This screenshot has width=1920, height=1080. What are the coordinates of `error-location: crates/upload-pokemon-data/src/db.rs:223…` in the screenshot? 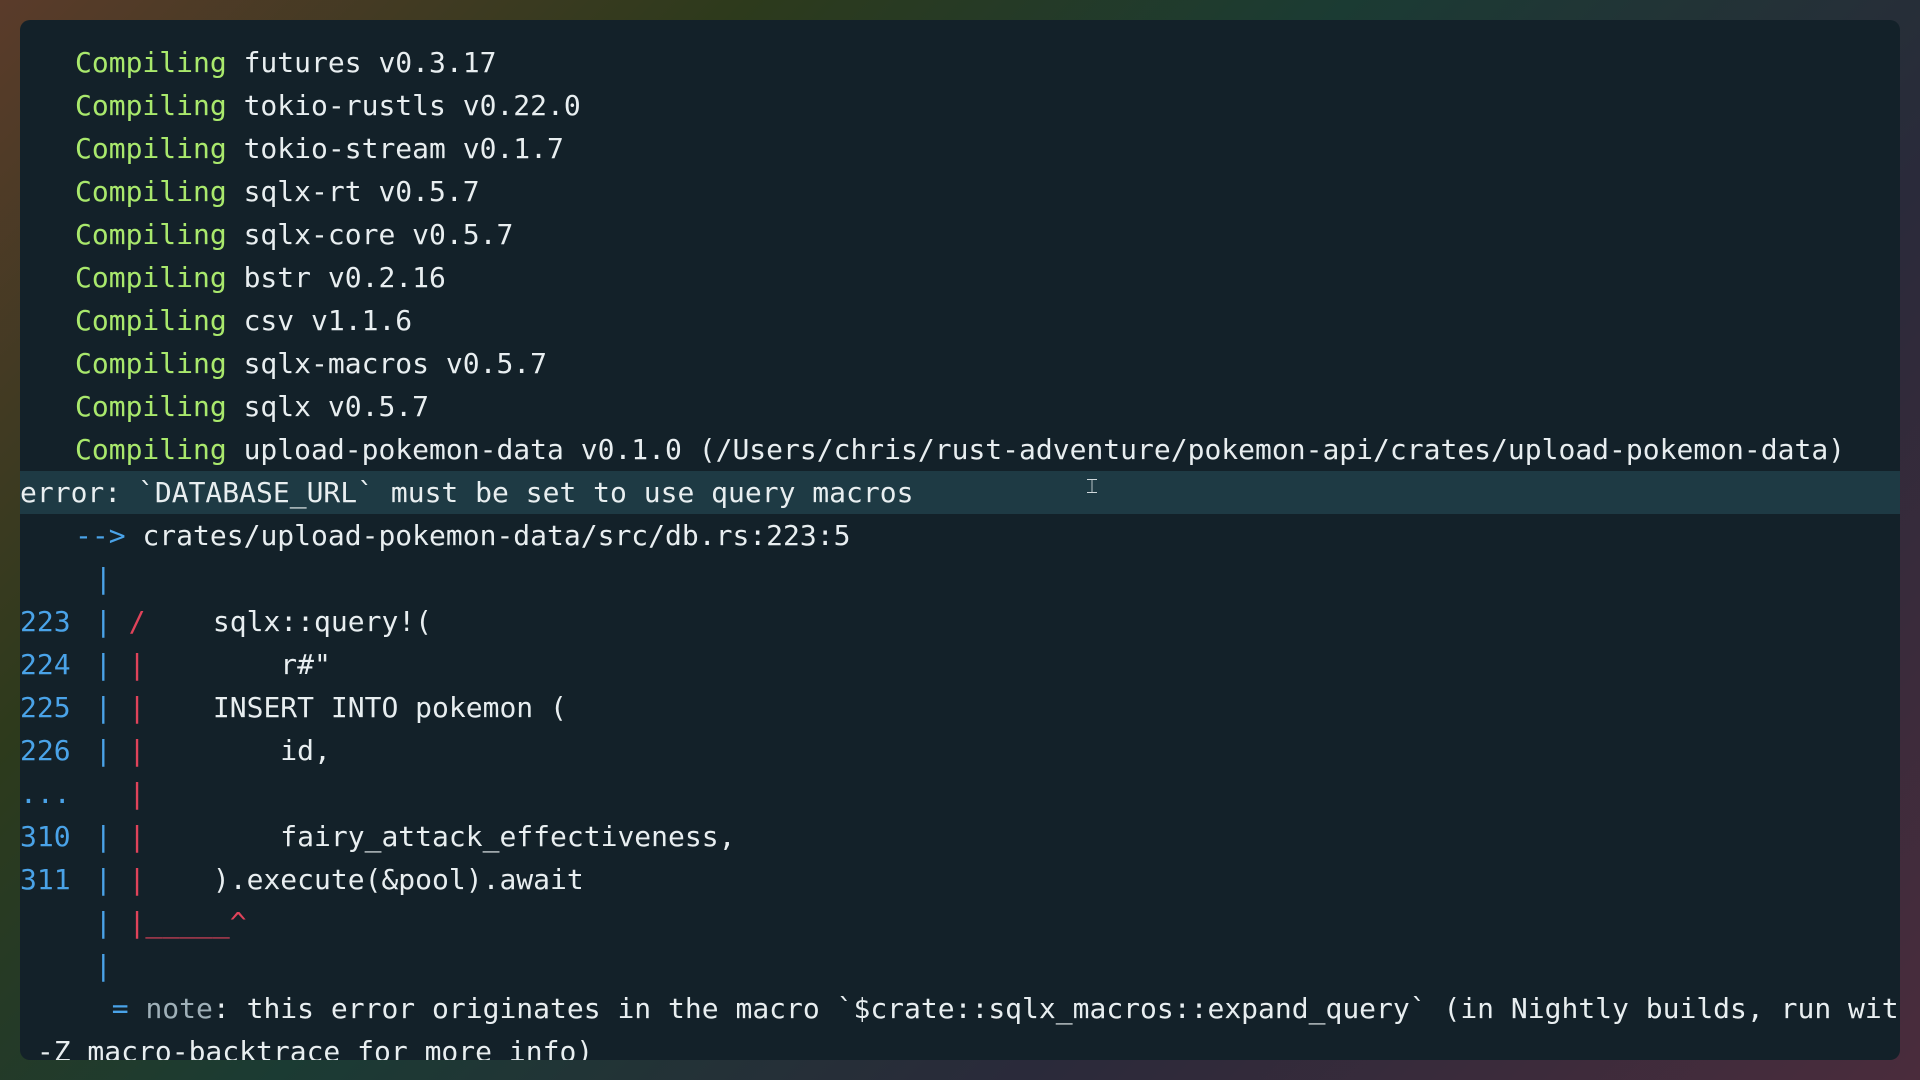 It's located at (496, 535).